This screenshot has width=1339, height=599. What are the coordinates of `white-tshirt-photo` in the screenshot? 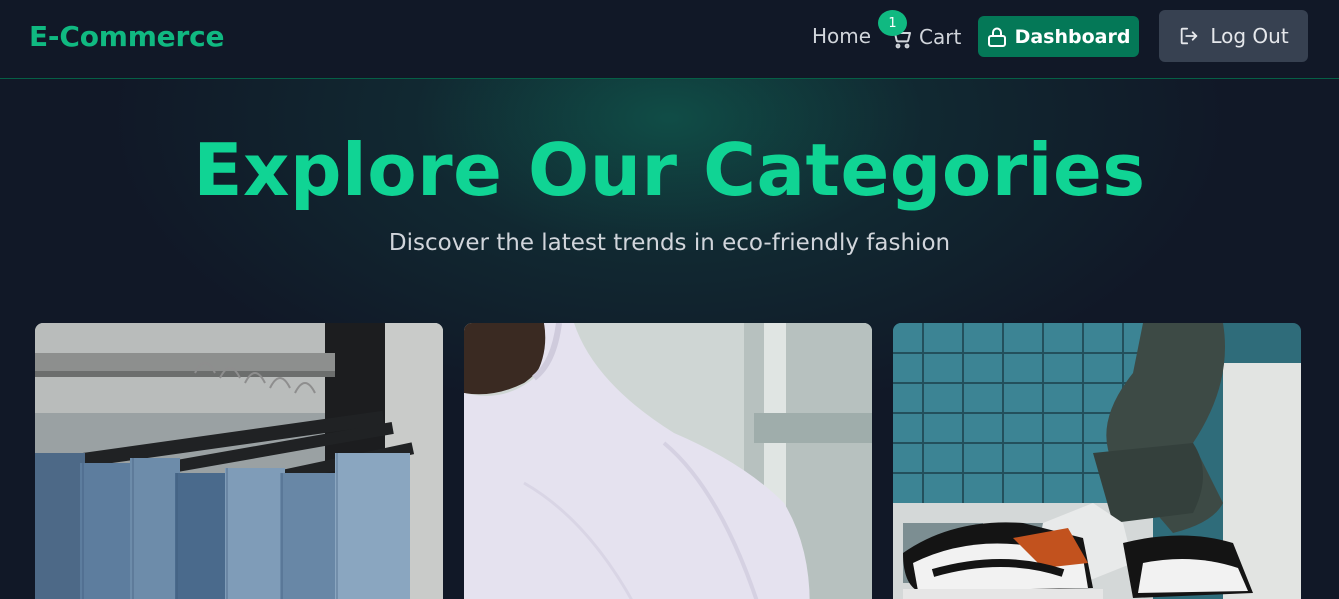 It's located at (668, 461).